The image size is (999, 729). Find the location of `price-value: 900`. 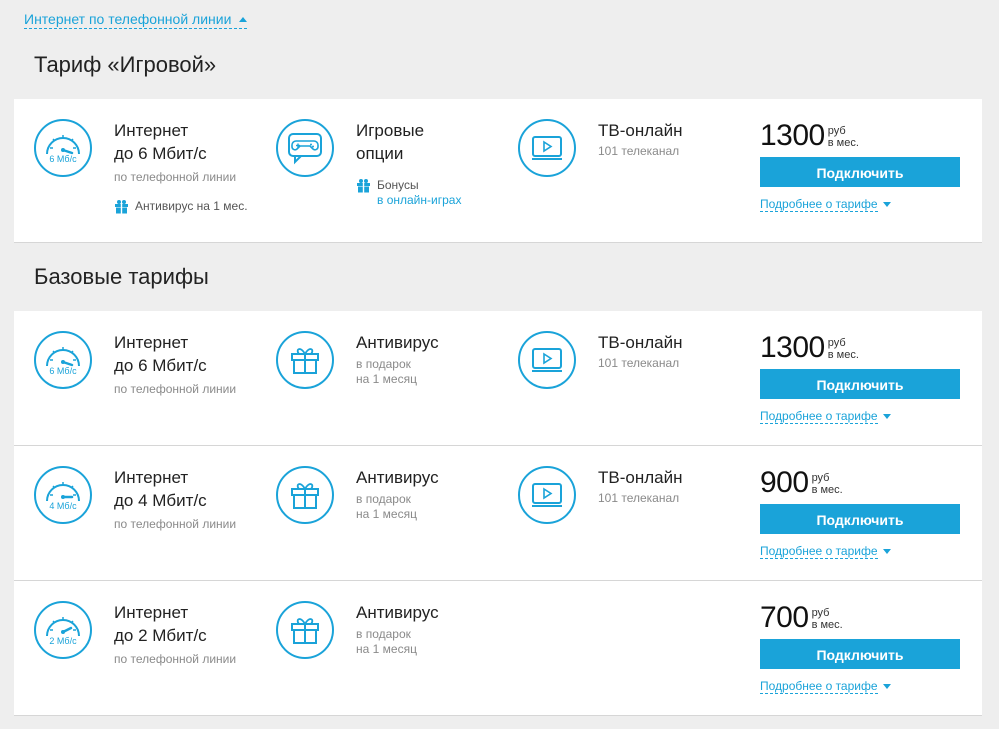

price-value: 900 is located at coordinates (784, 482).